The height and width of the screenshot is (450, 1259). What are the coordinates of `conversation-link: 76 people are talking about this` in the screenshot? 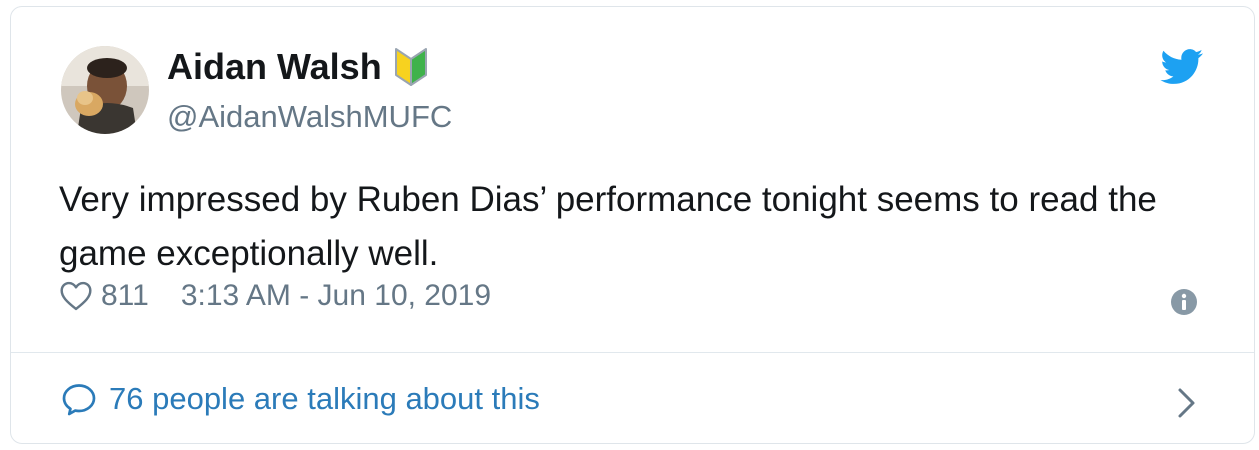 It's located at (300, 399).